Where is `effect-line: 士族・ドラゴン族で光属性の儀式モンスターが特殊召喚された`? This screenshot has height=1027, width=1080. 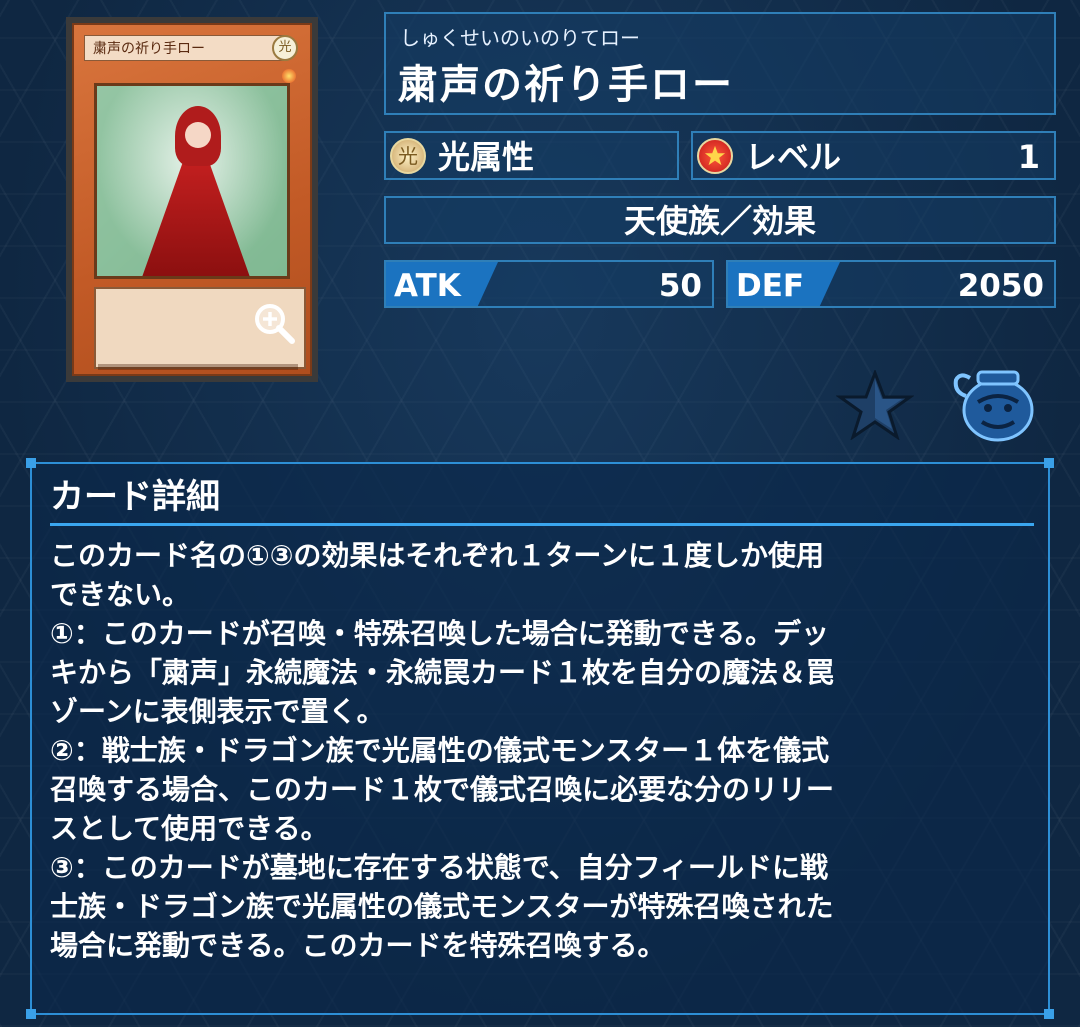 effect-line: 士族・ドラゴン族で光属性の儀式モンスターが特殊召喚された is located at coordinates (442, 906).